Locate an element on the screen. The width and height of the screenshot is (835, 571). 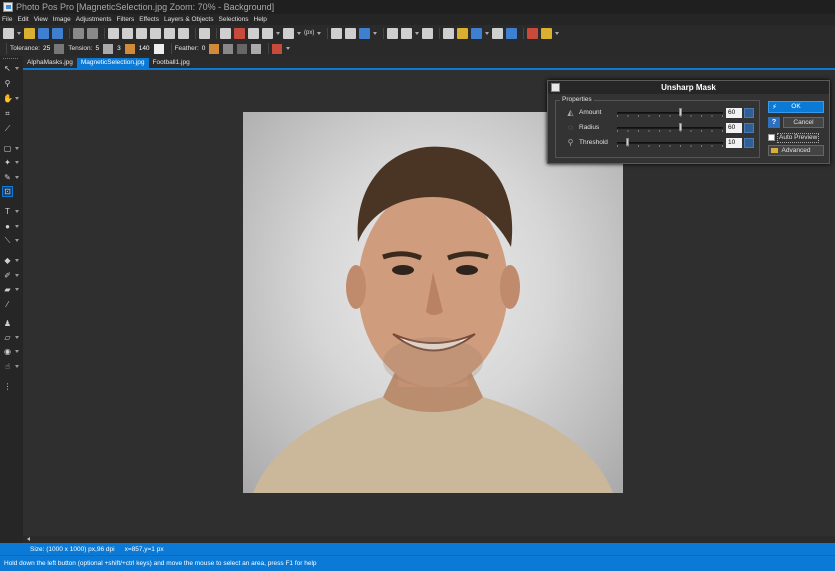
copy-icon is located at coordinates (127, 33).